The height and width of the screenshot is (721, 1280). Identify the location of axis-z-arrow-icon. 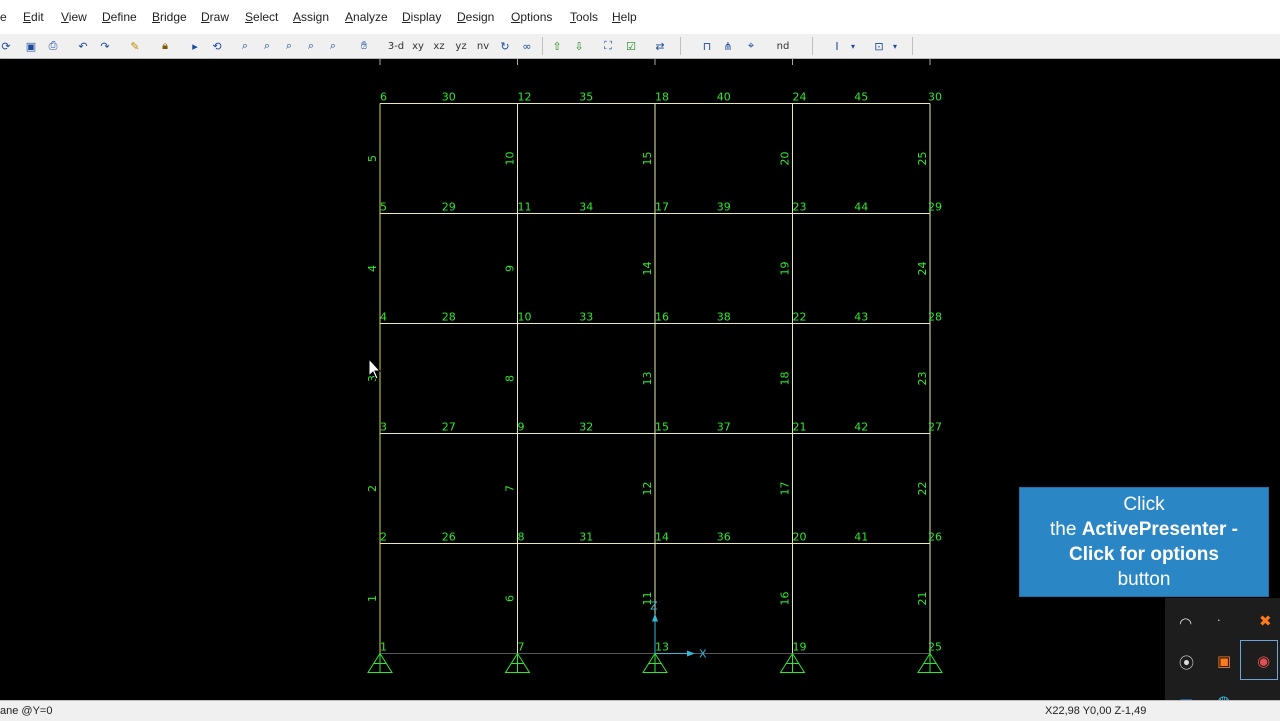
(655, 617).